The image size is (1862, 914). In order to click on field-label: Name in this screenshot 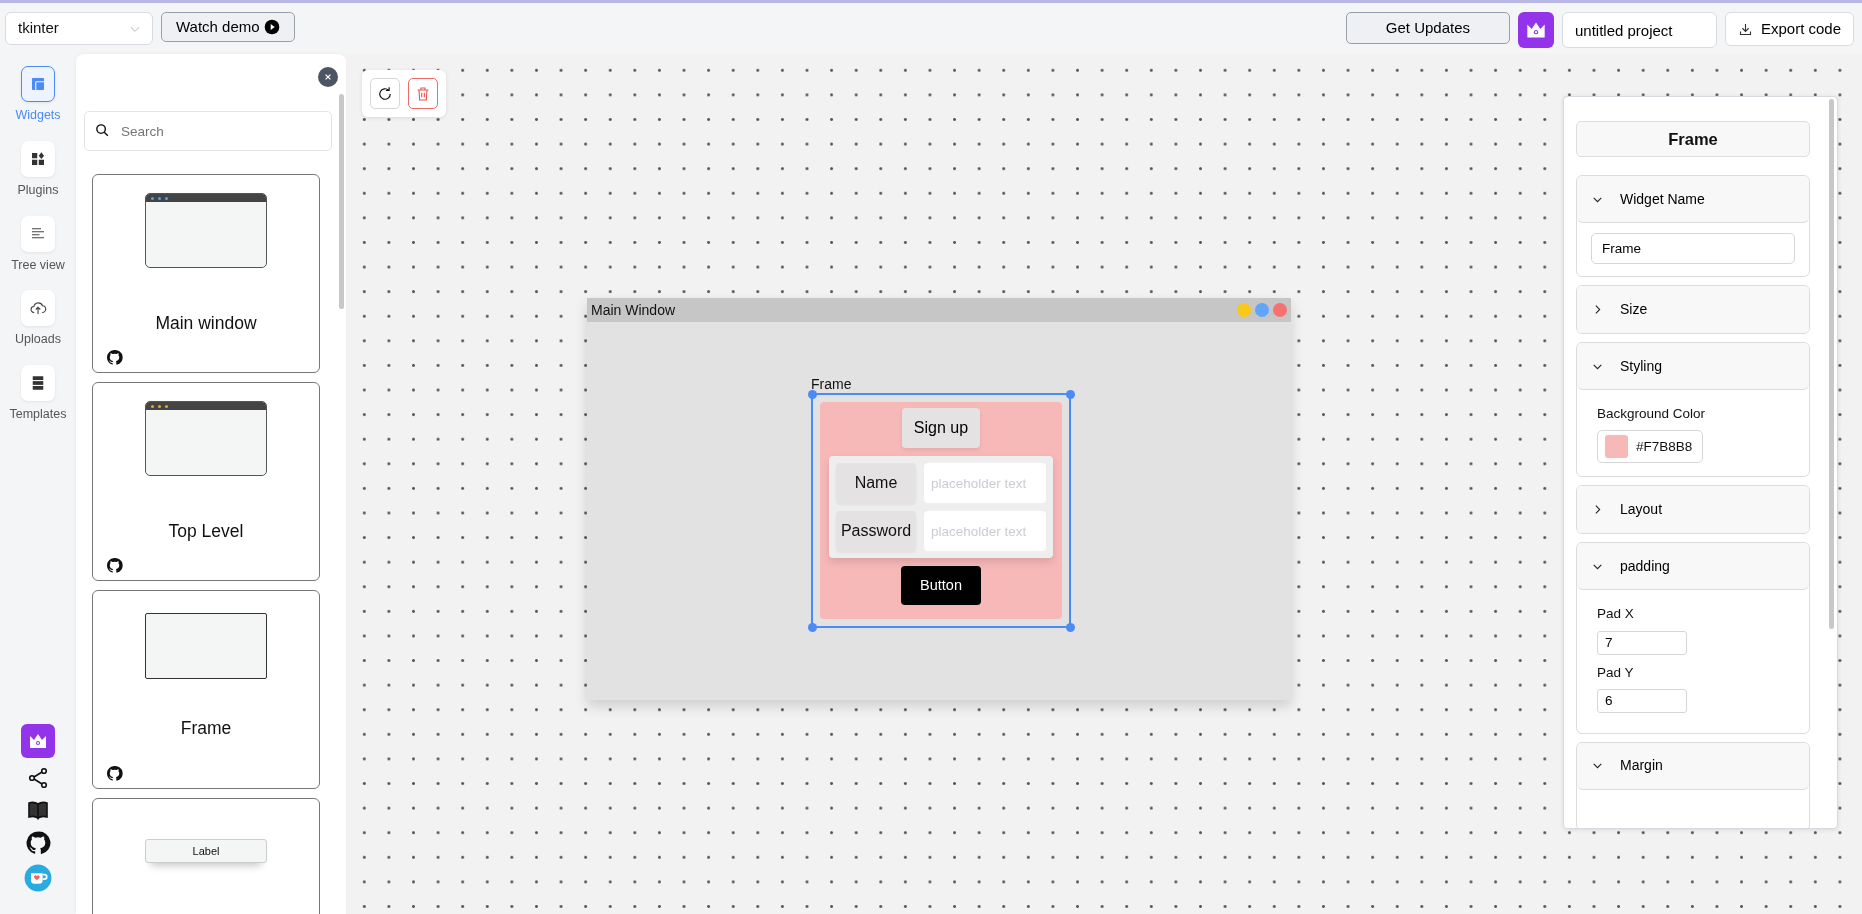, I will do `click(876, 483)`.